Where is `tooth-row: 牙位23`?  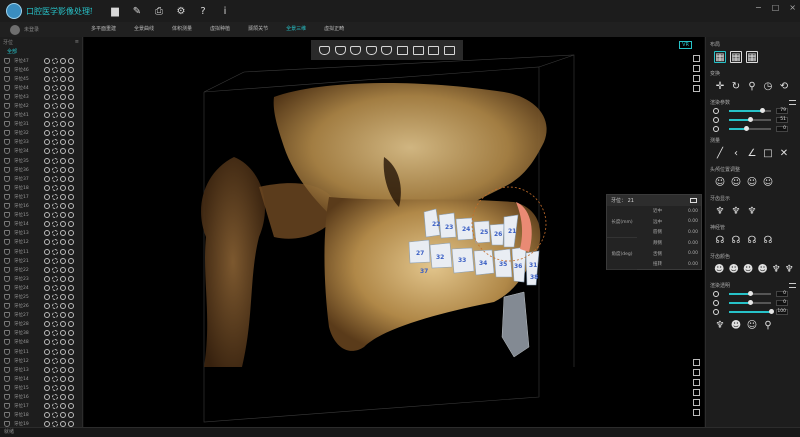
tooth-row: 牙位23 is located at coordinates (41, 278).